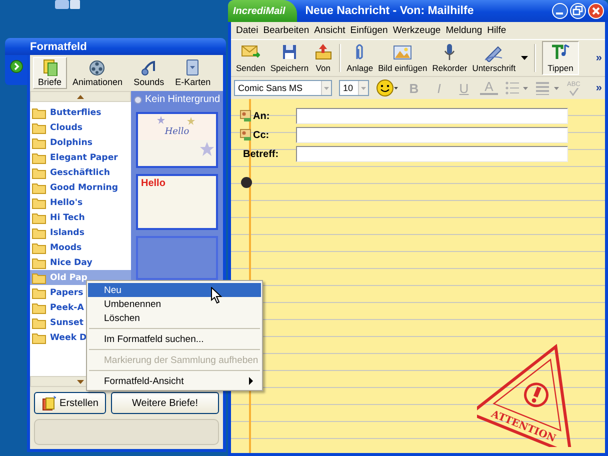  Describe the element at coordinates (261, 135) in the screenshot. I see `field-label: Cc:` at that location.